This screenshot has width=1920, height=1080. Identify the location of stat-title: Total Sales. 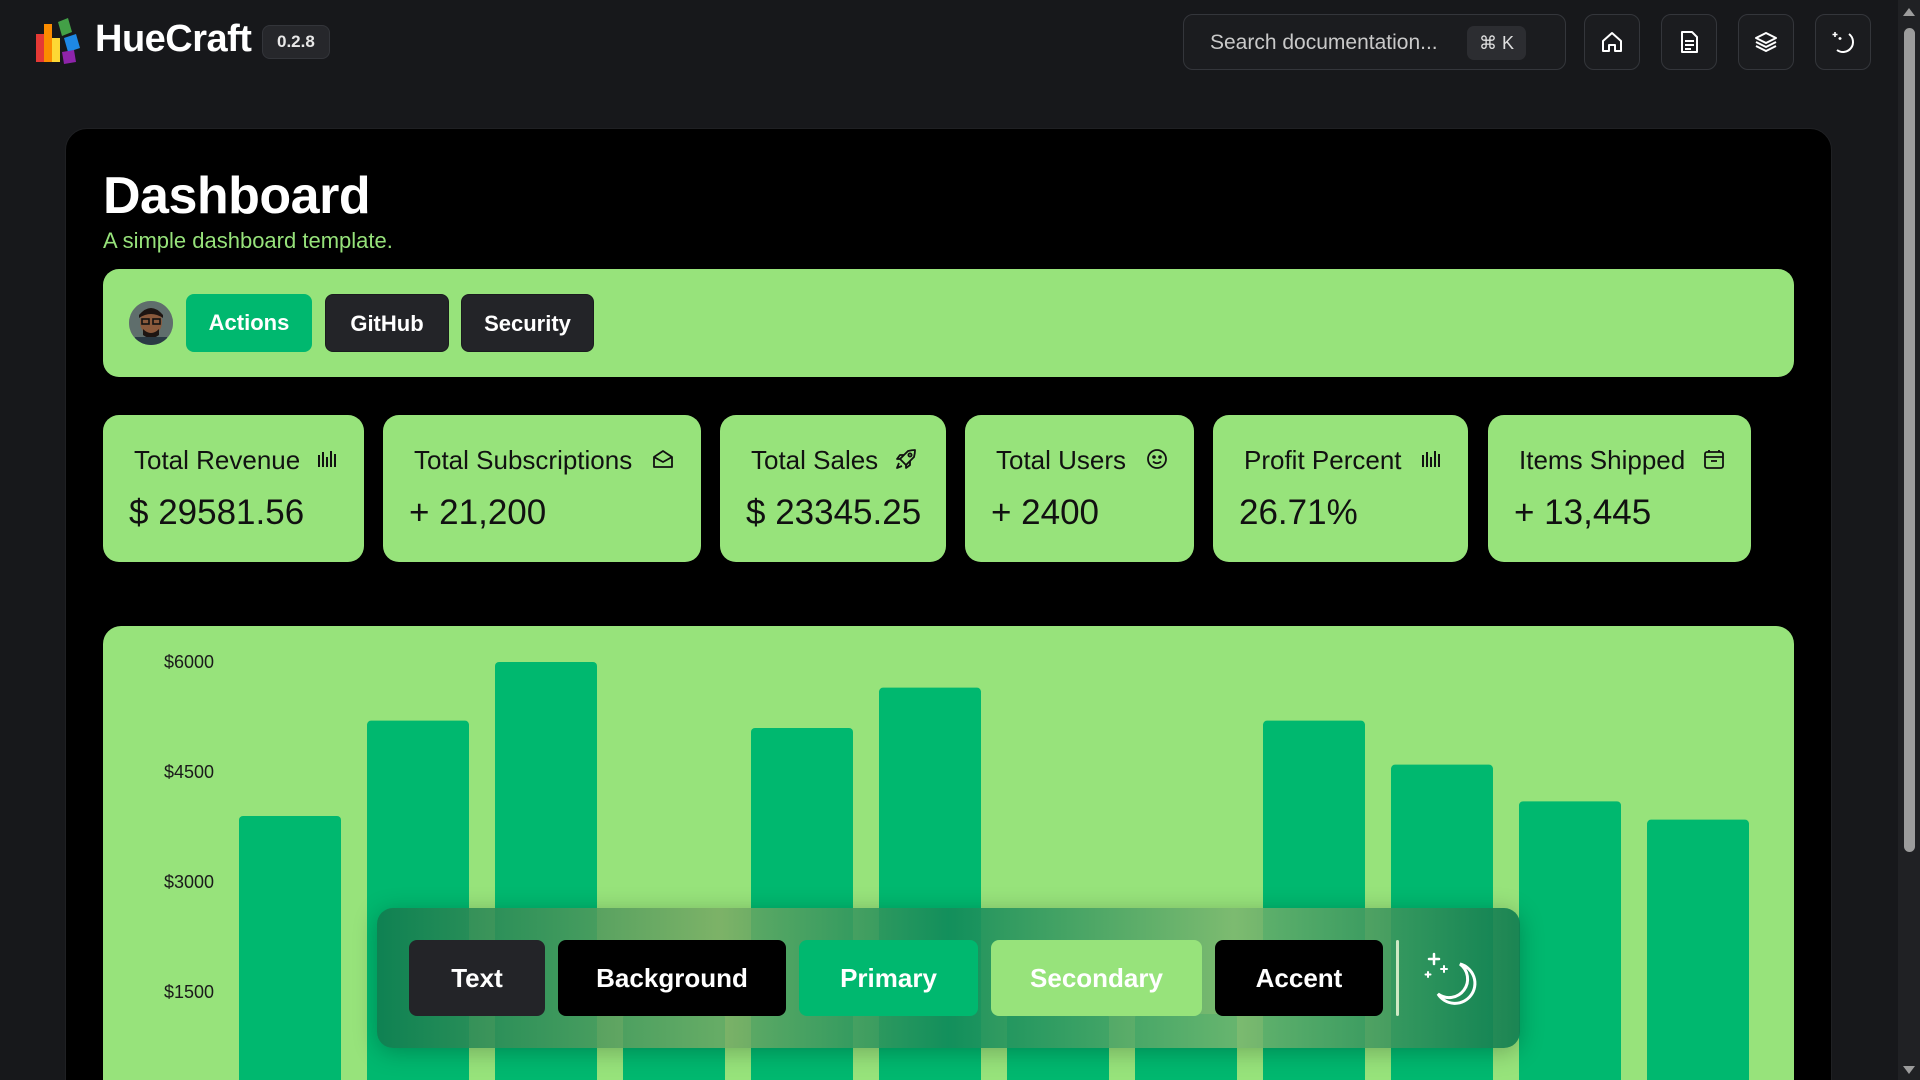
(815, 460).